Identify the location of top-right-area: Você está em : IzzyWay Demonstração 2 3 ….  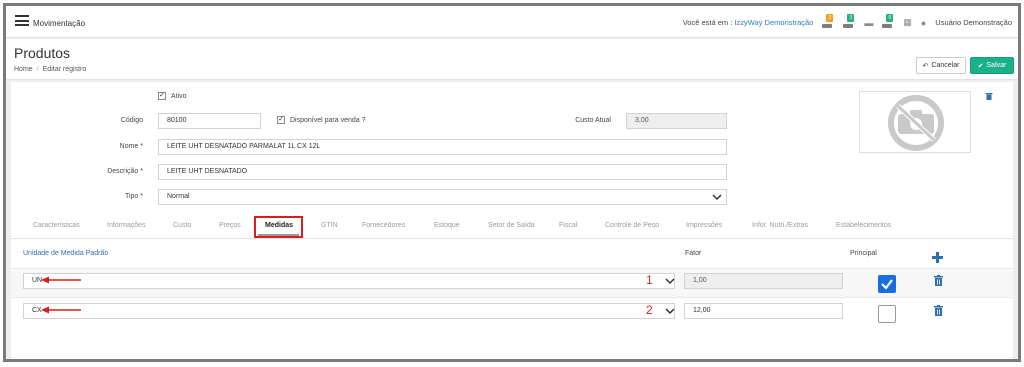
(847, 20).